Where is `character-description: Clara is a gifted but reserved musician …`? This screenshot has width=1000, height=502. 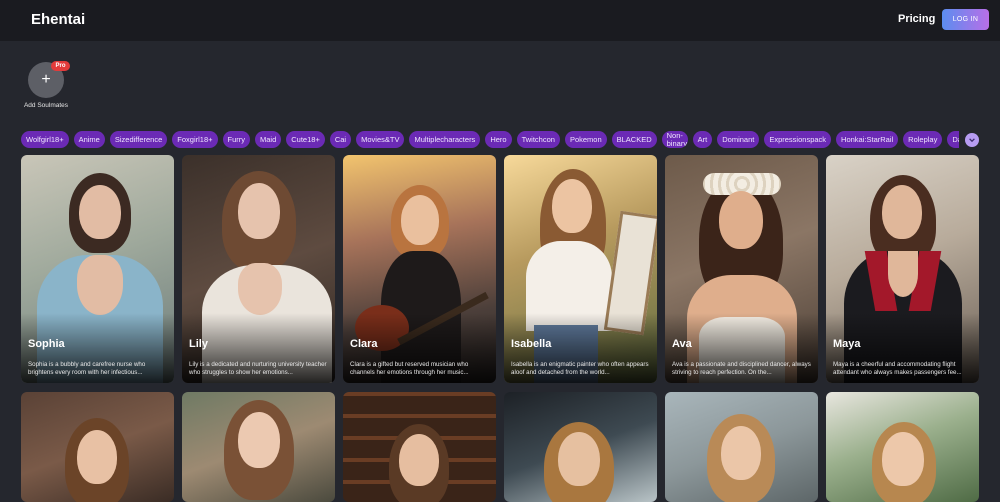
character-description: Clara is a gifted but reserved musician … is located at coordinates (409, 368).